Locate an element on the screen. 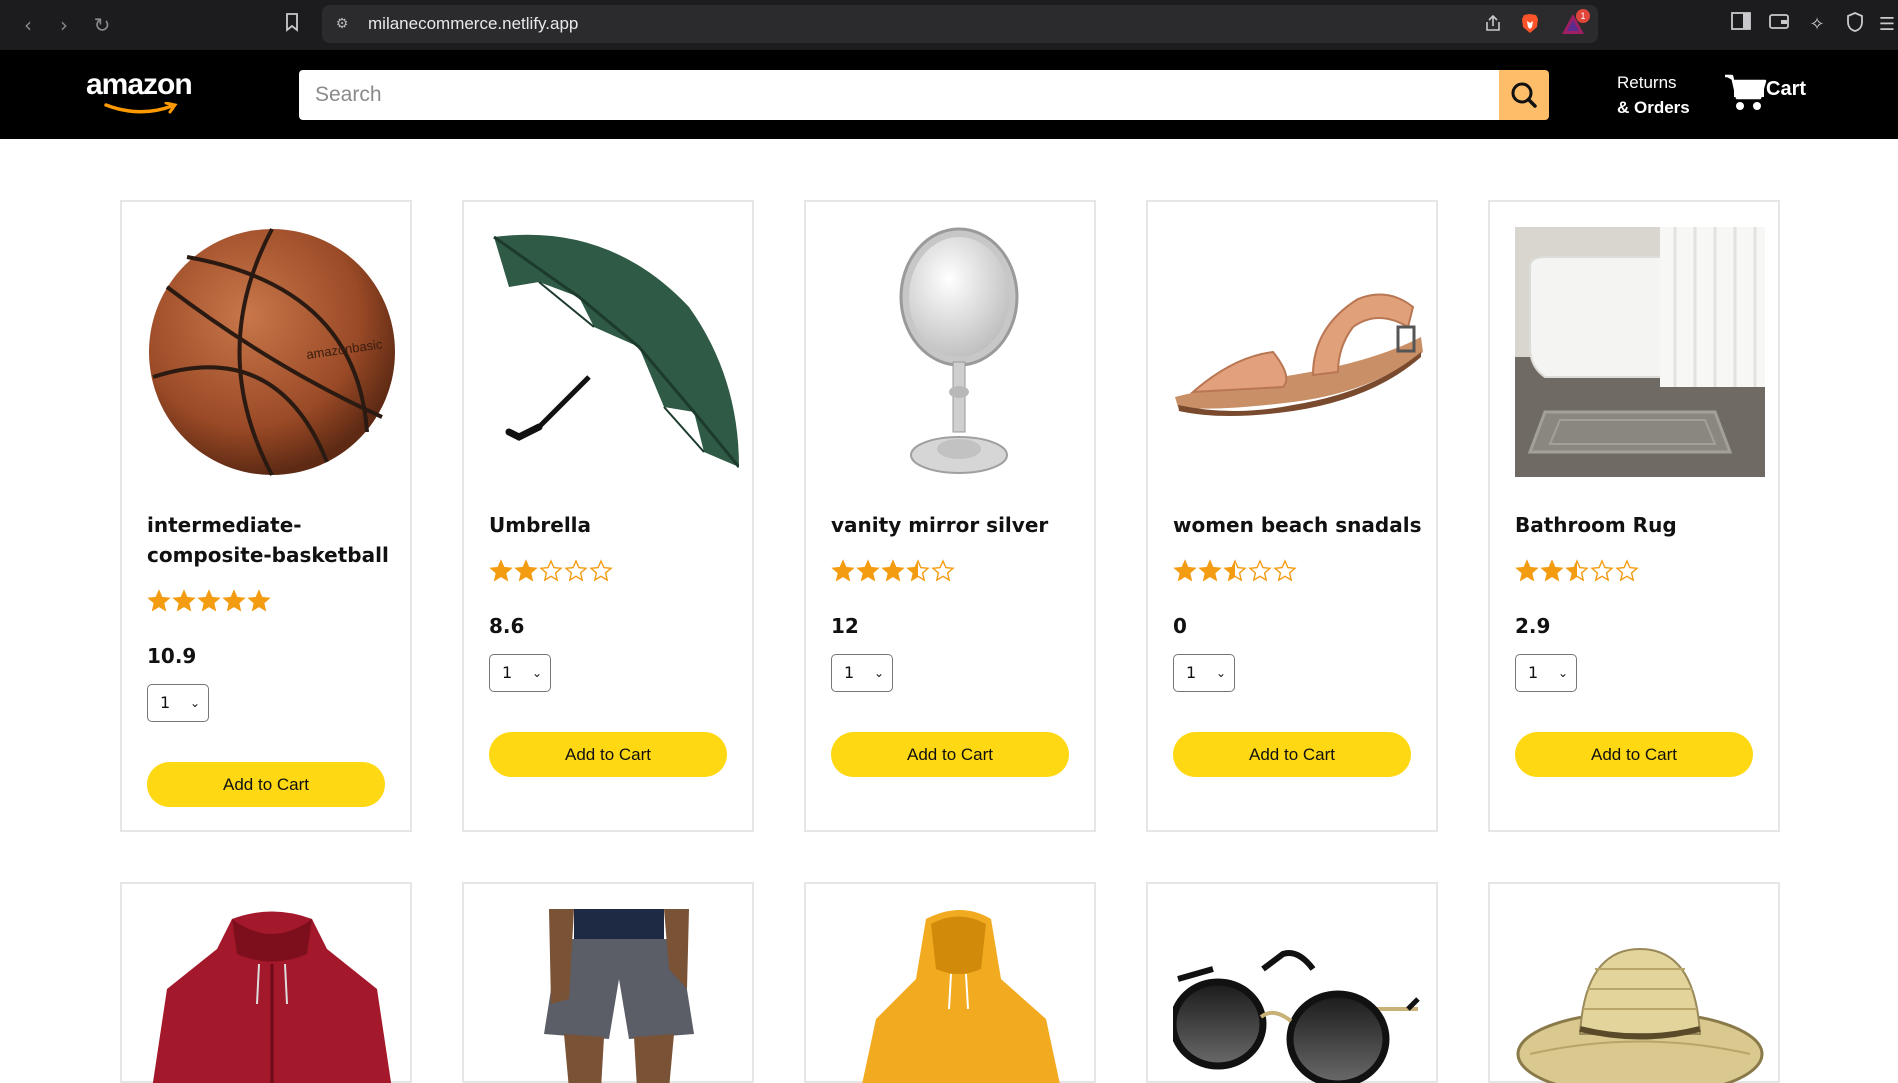  product-price: 8.6 is located at coordinates (507, 626).